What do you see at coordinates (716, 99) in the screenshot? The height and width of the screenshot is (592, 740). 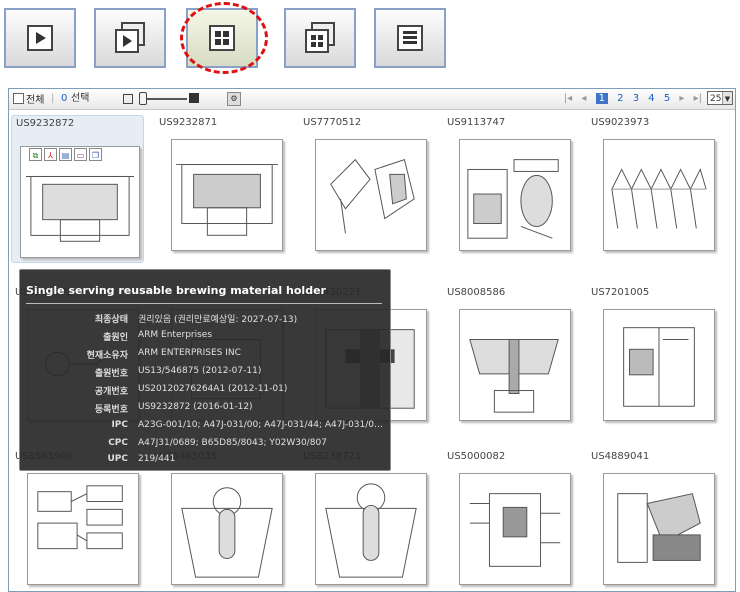 I see `per-page-value: 25` at bounding box center [716, 99].